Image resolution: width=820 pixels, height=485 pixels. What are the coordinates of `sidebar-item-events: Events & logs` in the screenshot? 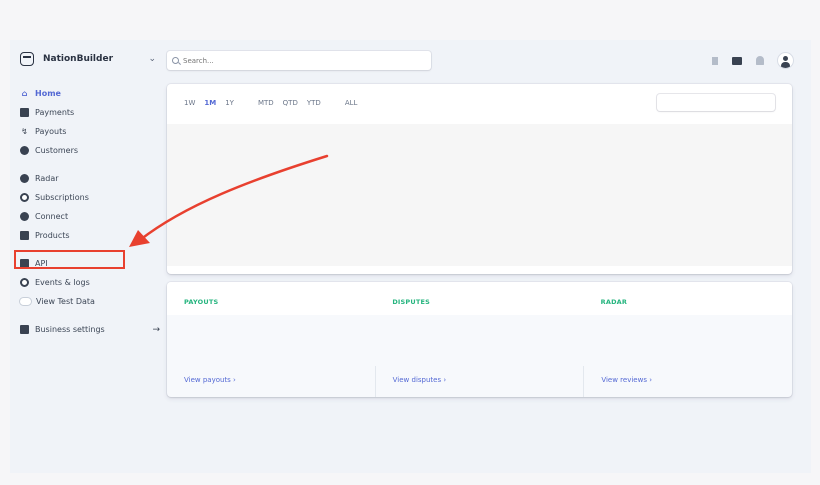 It's located at (90, 282).